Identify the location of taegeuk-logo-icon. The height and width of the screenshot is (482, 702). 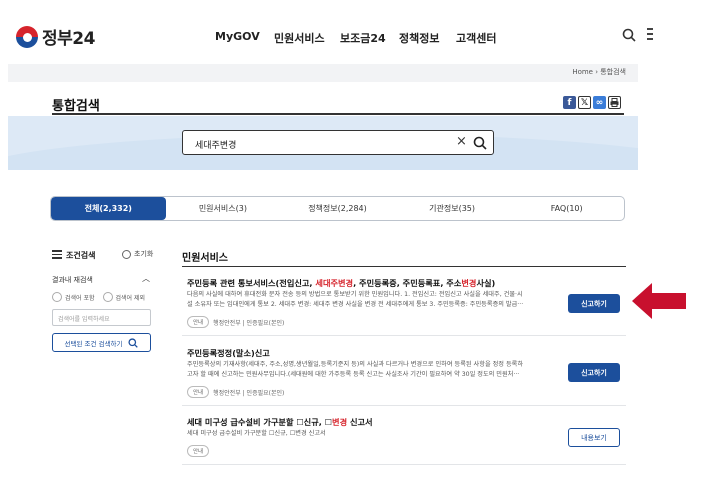
(27, 36).